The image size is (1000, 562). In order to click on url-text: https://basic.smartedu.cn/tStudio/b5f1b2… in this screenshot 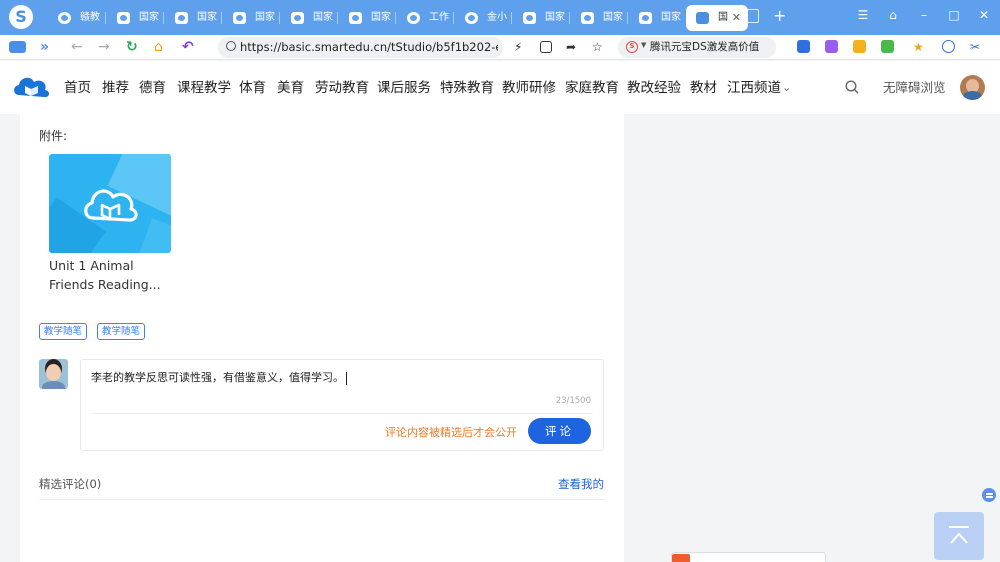, I will do `click(369, 47)`.